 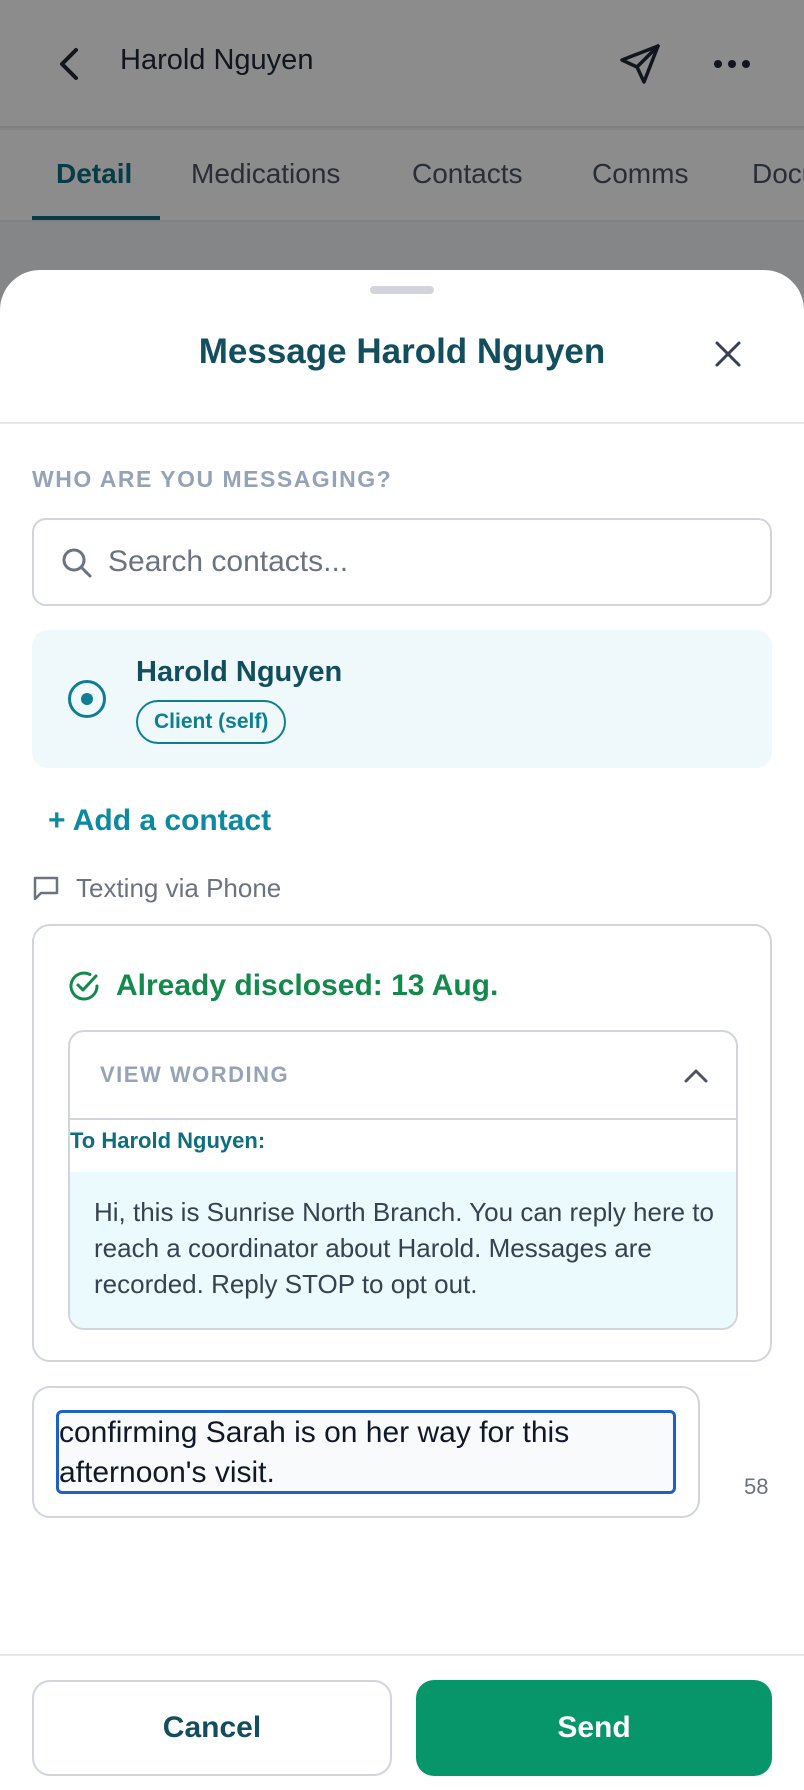 I want to click on close-icon, so click(x=728, y=354).